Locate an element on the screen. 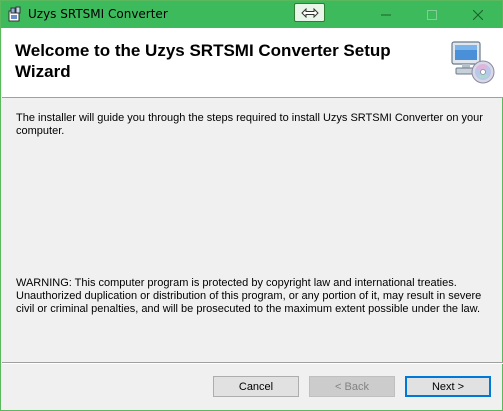 This screenshot has width=503, height=411. close-button is located at coordinates (478, 14).